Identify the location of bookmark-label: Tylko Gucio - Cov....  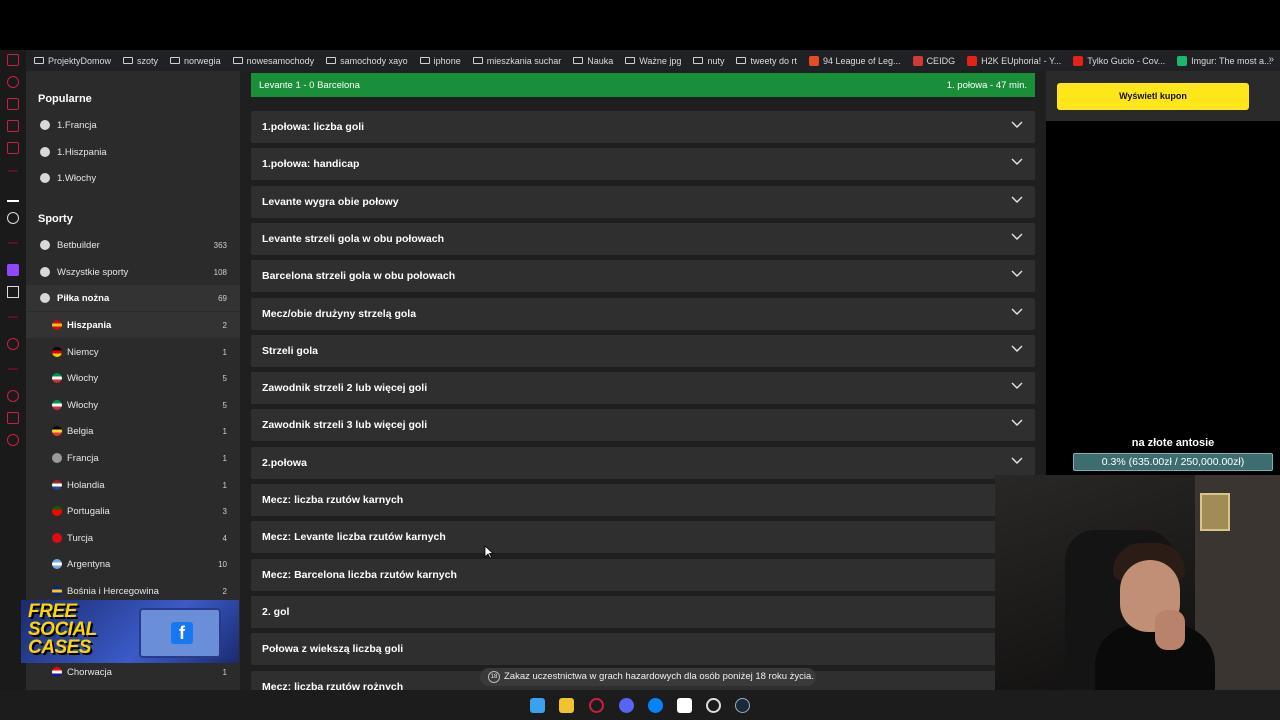
(1126, 60).